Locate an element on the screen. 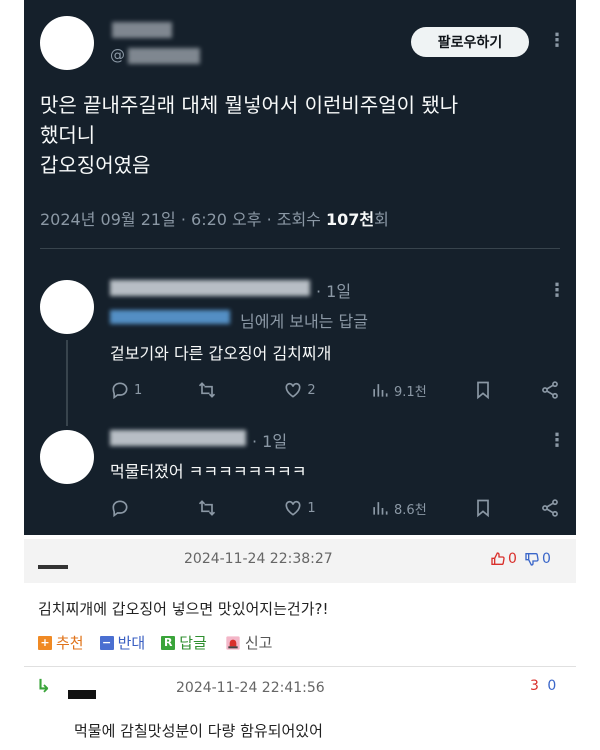 This screenshot has height=750, width=600. upvote-button: 0 is located at coordinates (503, 559).